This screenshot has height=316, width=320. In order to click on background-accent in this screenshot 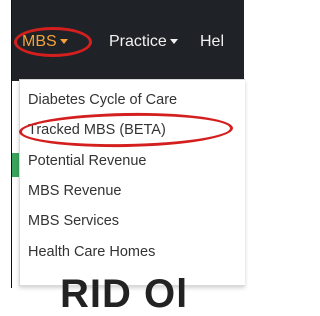, I will do `click(15, 165)`.